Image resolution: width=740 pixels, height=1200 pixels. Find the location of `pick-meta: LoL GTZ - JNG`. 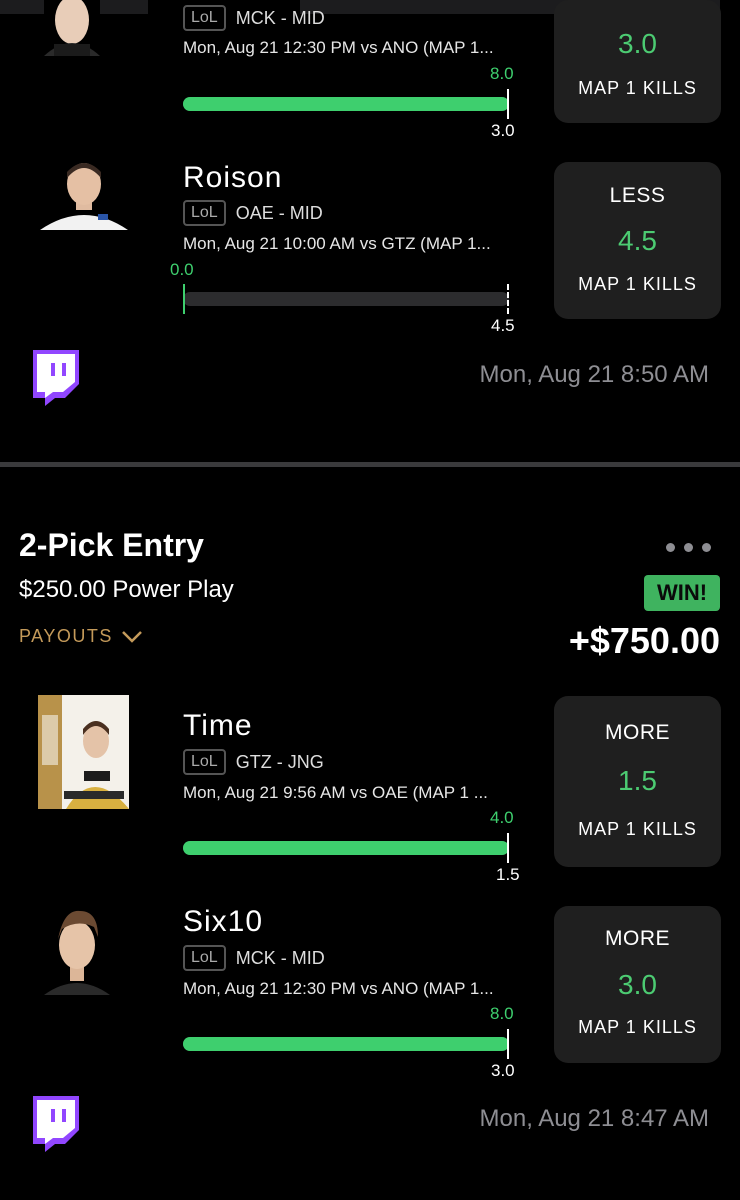

pick-meta: LoL GTZ - JNG is located at coordinates (253, 762).